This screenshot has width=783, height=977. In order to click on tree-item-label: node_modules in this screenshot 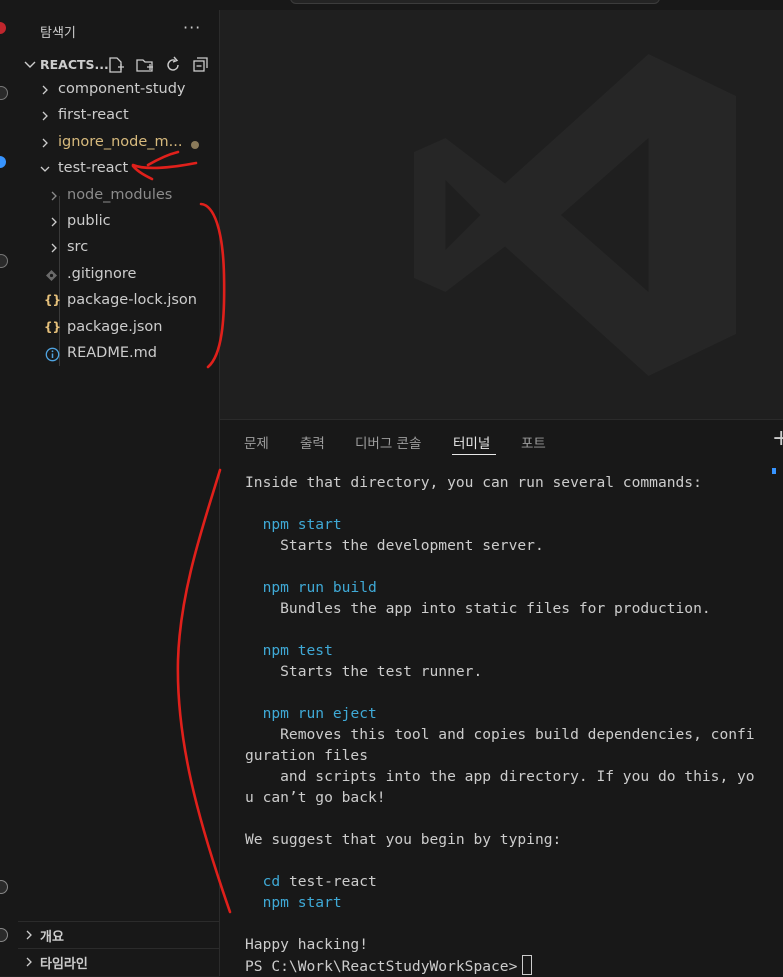, I will do `click(120, 195)`.